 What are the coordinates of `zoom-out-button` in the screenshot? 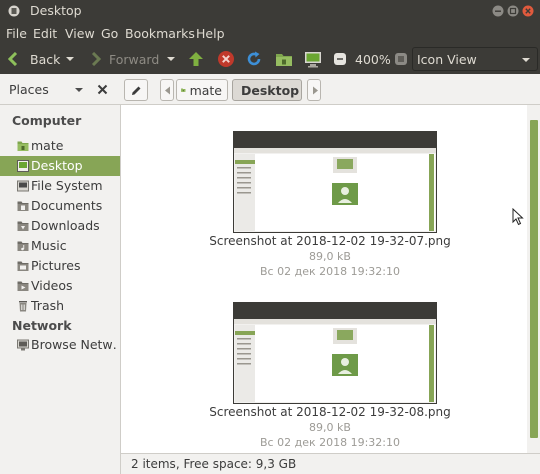 It's located at (340, 59).